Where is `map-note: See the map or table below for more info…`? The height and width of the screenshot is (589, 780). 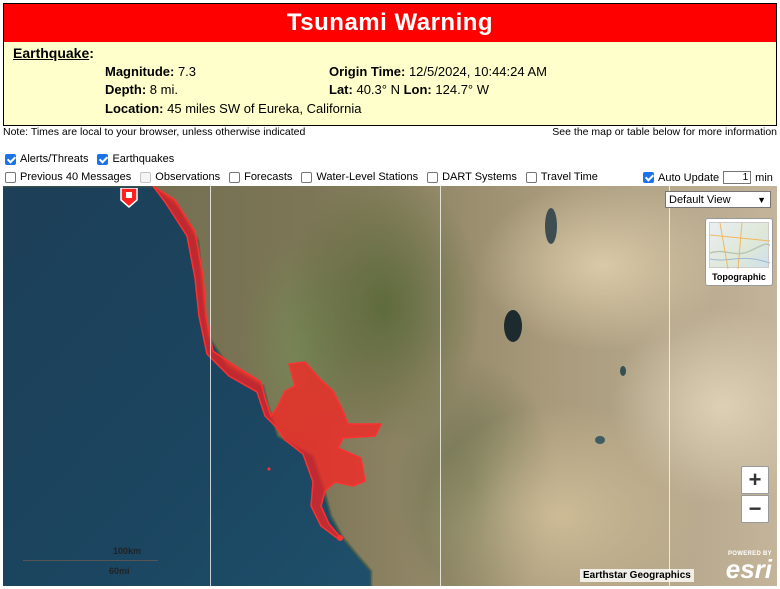
map-note: See the map or table below for more info… is located at coordinates (664, 132).